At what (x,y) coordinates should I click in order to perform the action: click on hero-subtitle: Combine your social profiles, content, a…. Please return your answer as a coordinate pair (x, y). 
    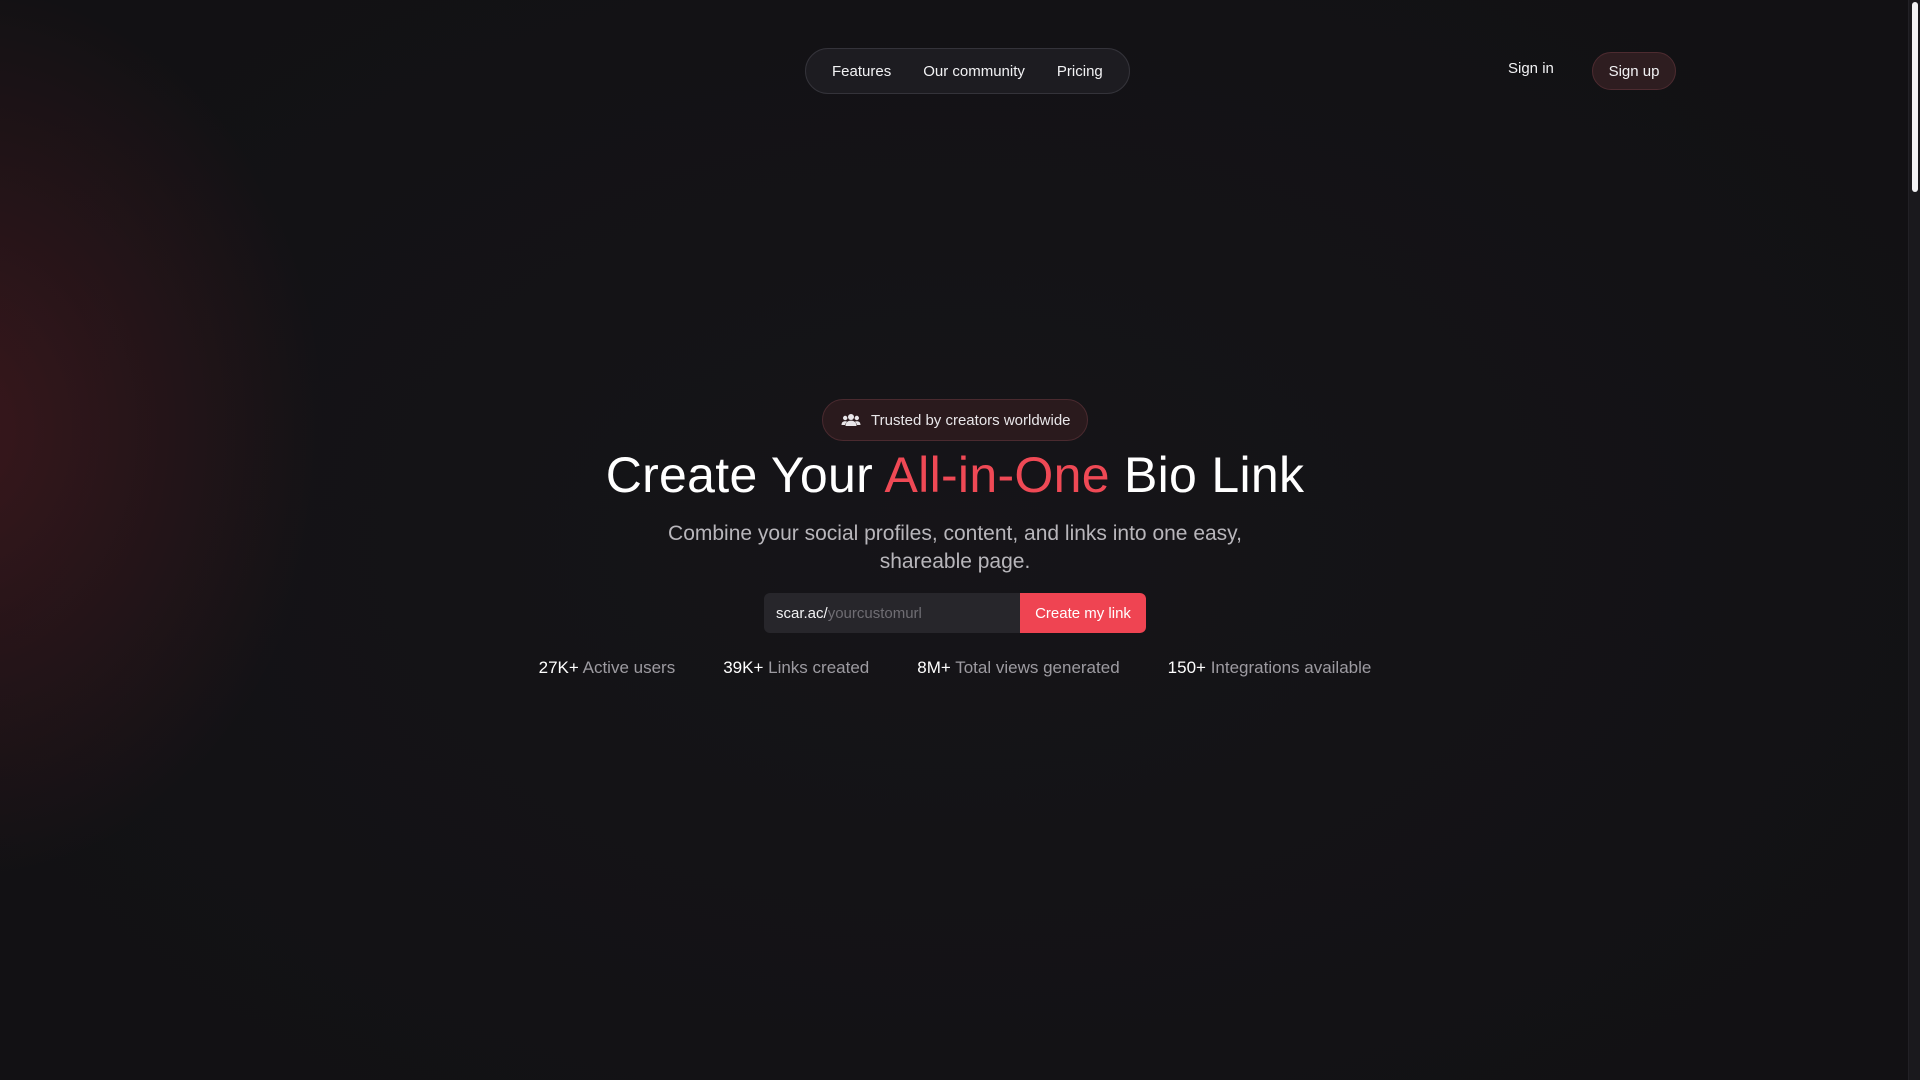
    Looking at the image, I should click on (955, 547).